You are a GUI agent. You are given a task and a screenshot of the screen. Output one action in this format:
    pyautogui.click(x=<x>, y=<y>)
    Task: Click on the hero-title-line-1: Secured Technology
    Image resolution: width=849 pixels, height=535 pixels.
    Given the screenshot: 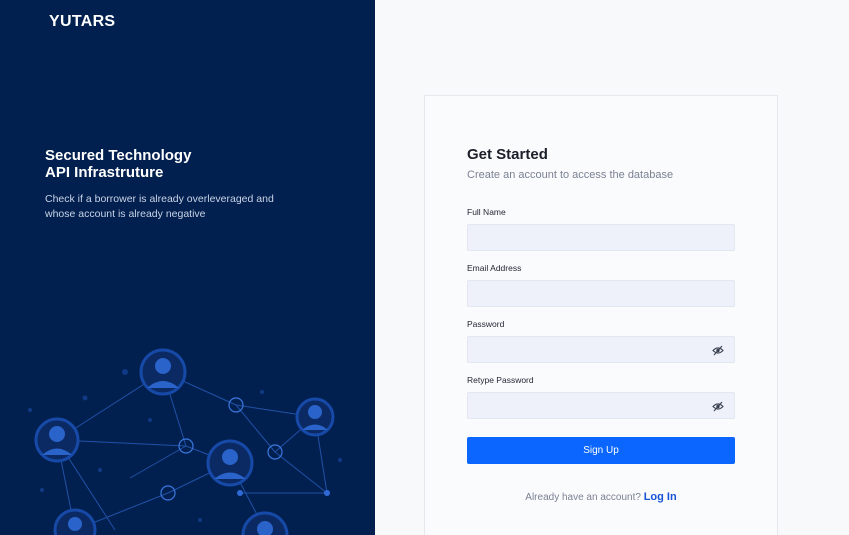 What is the action you would take?
    pyautogui.click(x=118, y=155)
    